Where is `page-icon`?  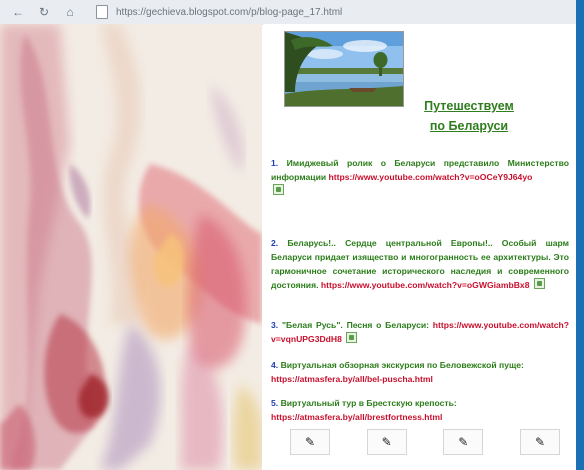 page-icon is located at coordinates (102, 12).